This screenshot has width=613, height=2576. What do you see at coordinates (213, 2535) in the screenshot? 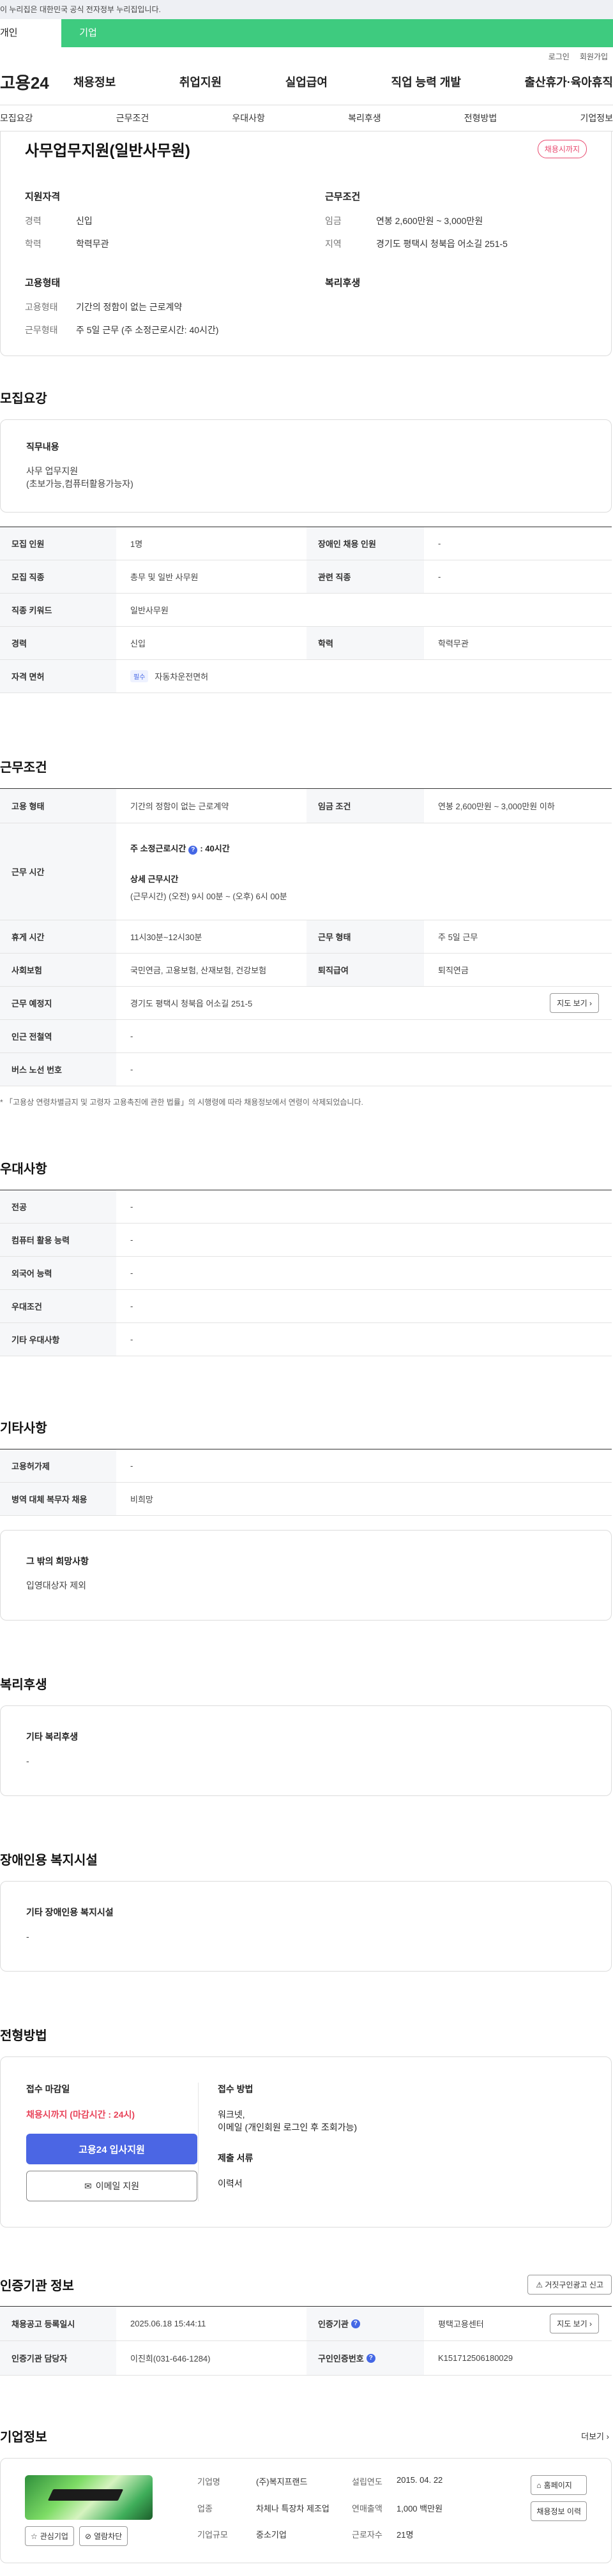
I see `corp-key: 기업규모` at bounding box center [213, 2535].